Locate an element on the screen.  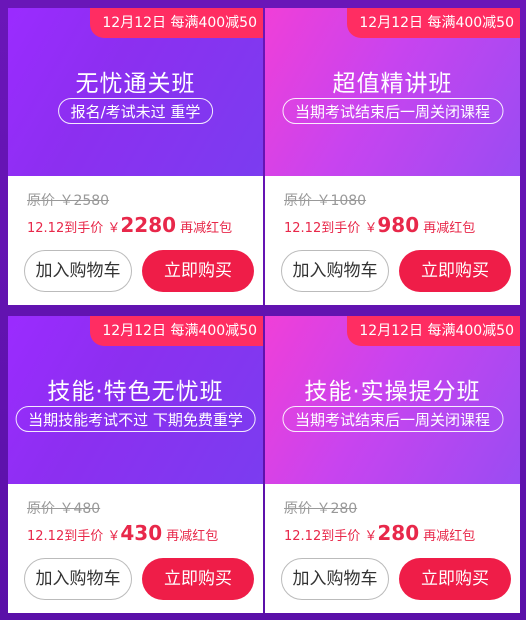
sale-price: 430 is located at coordinates (141, 533).